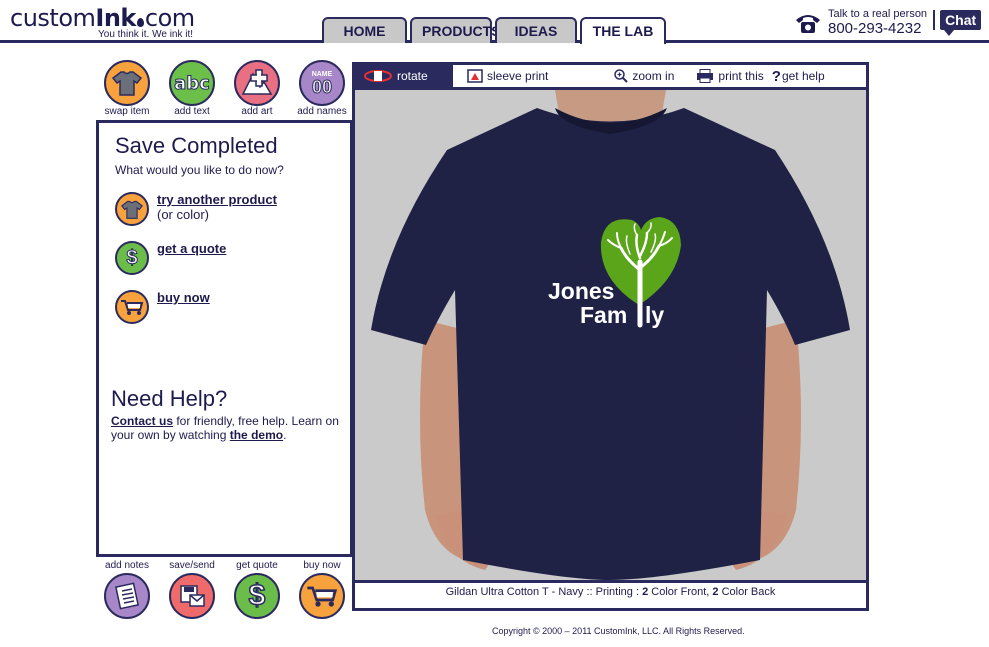 This screenshot has height=647, width=989. I want to click on add-art-button: add art, so click(257, 89).